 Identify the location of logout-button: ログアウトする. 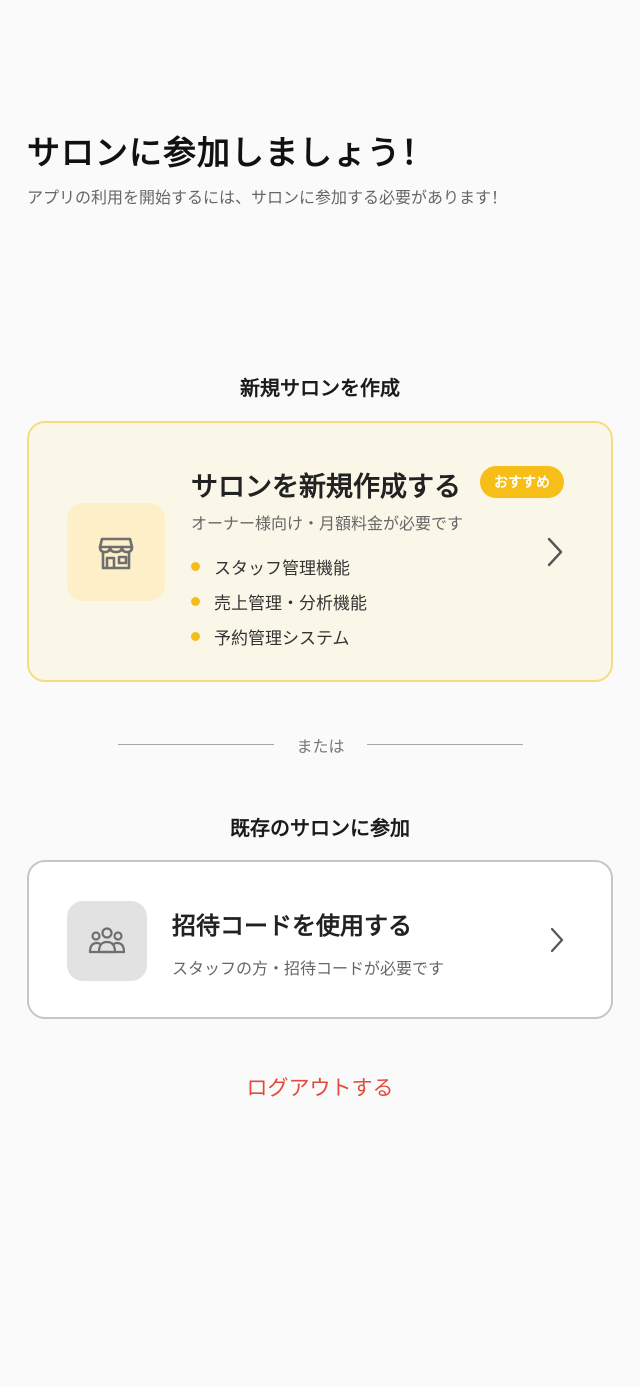
(320, 1087).